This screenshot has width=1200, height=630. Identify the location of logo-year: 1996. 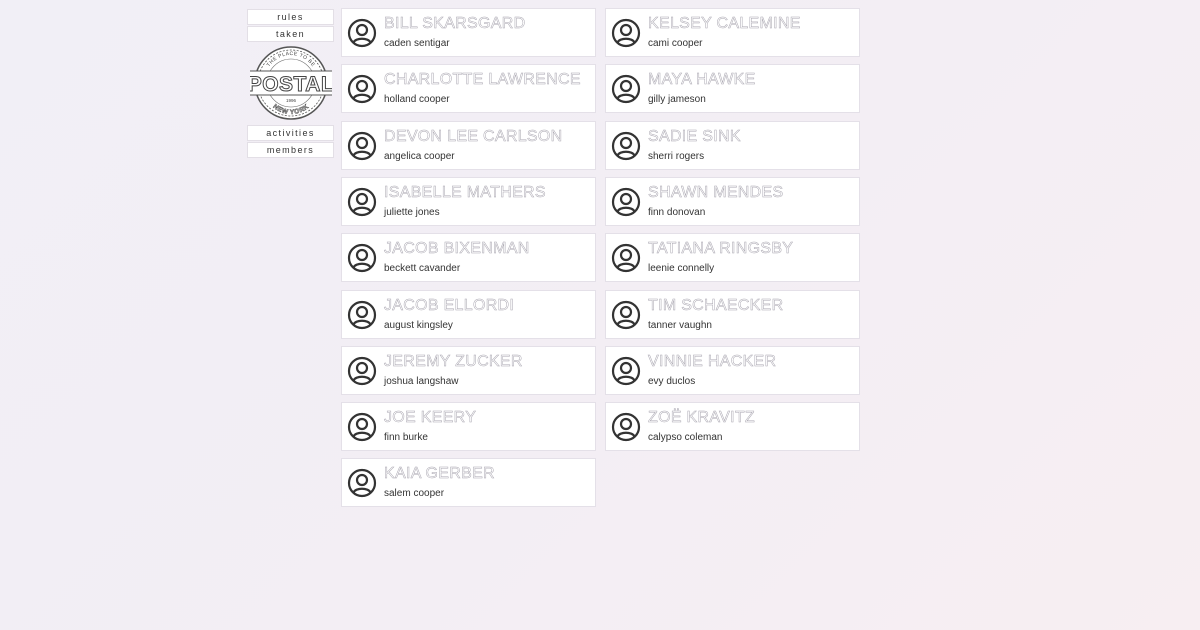
(290, 100).